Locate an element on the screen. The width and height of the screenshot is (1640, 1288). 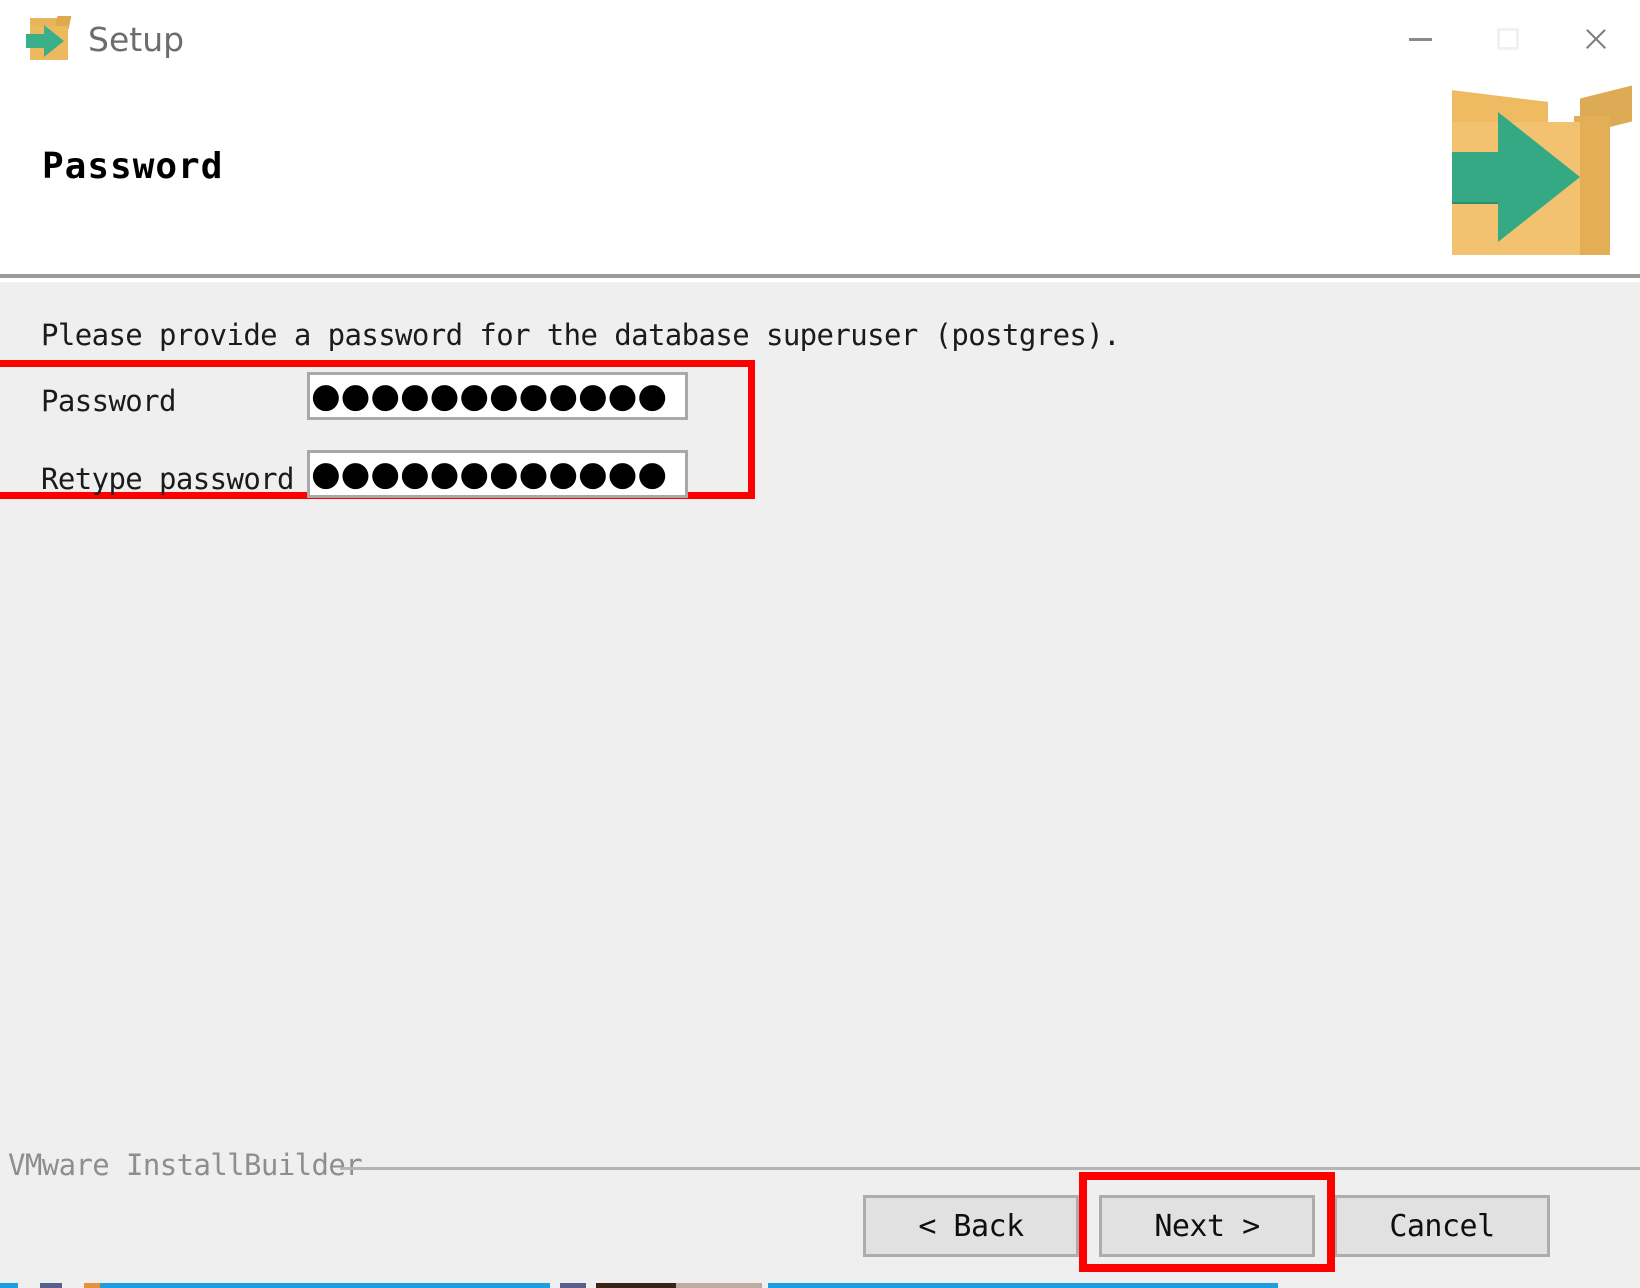
back-button: < Back is located at coordinates (971, 1226).